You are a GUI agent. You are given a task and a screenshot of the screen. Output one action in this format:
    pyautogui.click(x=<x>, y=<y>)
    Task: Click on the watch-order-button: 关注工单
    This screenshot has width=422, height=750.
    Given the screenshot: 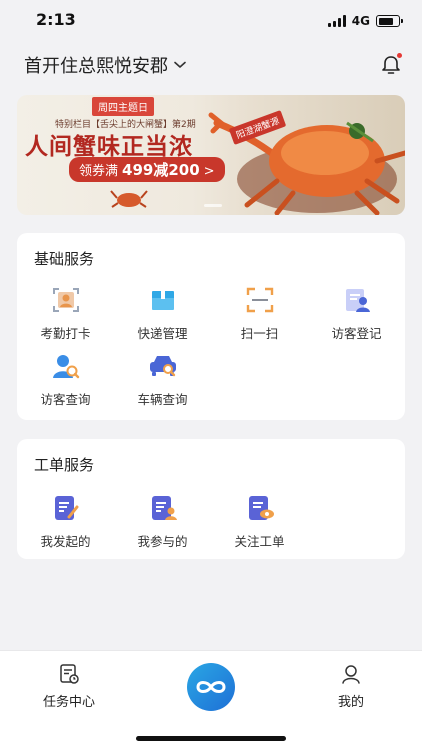 What is the action you would take?
    pyautogui.click(x=259, y=521)
    